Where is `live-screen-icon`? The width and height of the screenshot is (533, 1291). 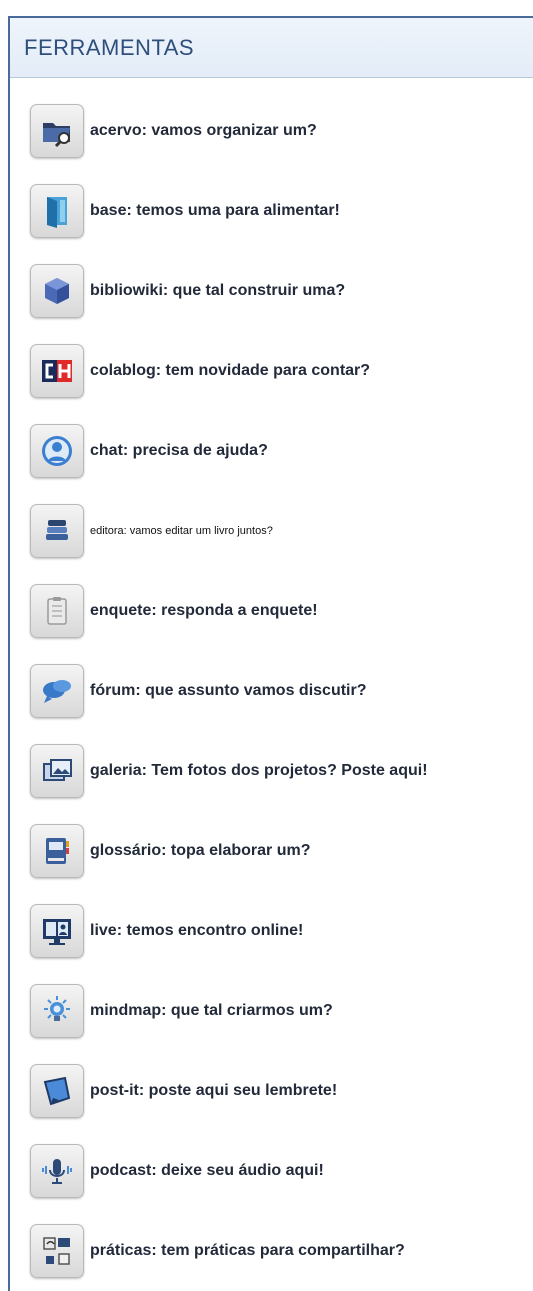 live-screen-icon is located at coordinates (57, 931).